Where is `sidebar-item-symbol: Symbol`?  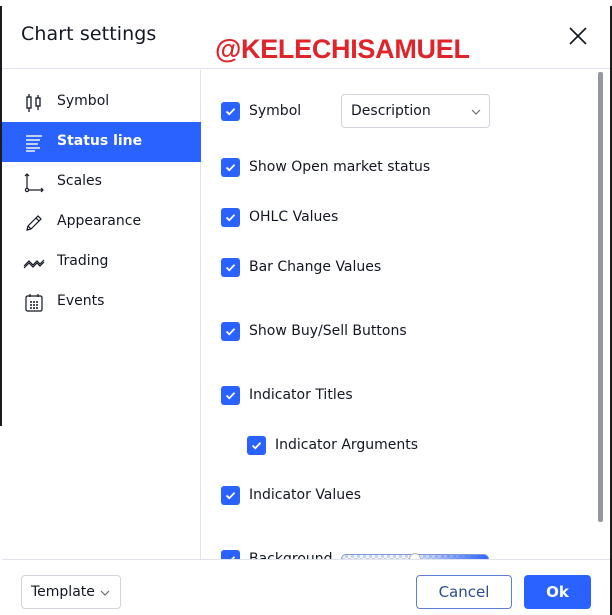 sidebar-item-symbol: Symbol is located at coordinates (101, 102).